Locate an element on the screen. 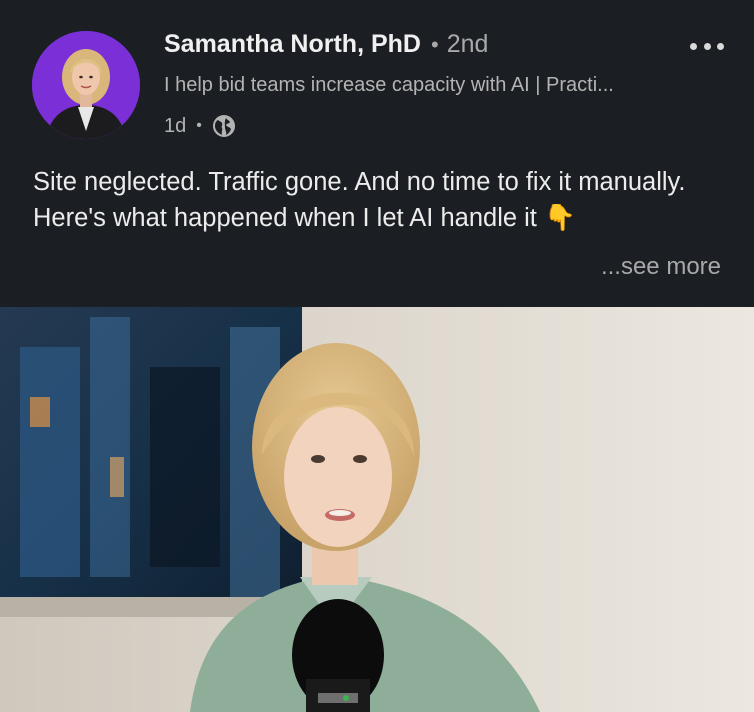 This screenshot has height=712, width=754. post-meta: 1d • is located at coordinates (200, 126).